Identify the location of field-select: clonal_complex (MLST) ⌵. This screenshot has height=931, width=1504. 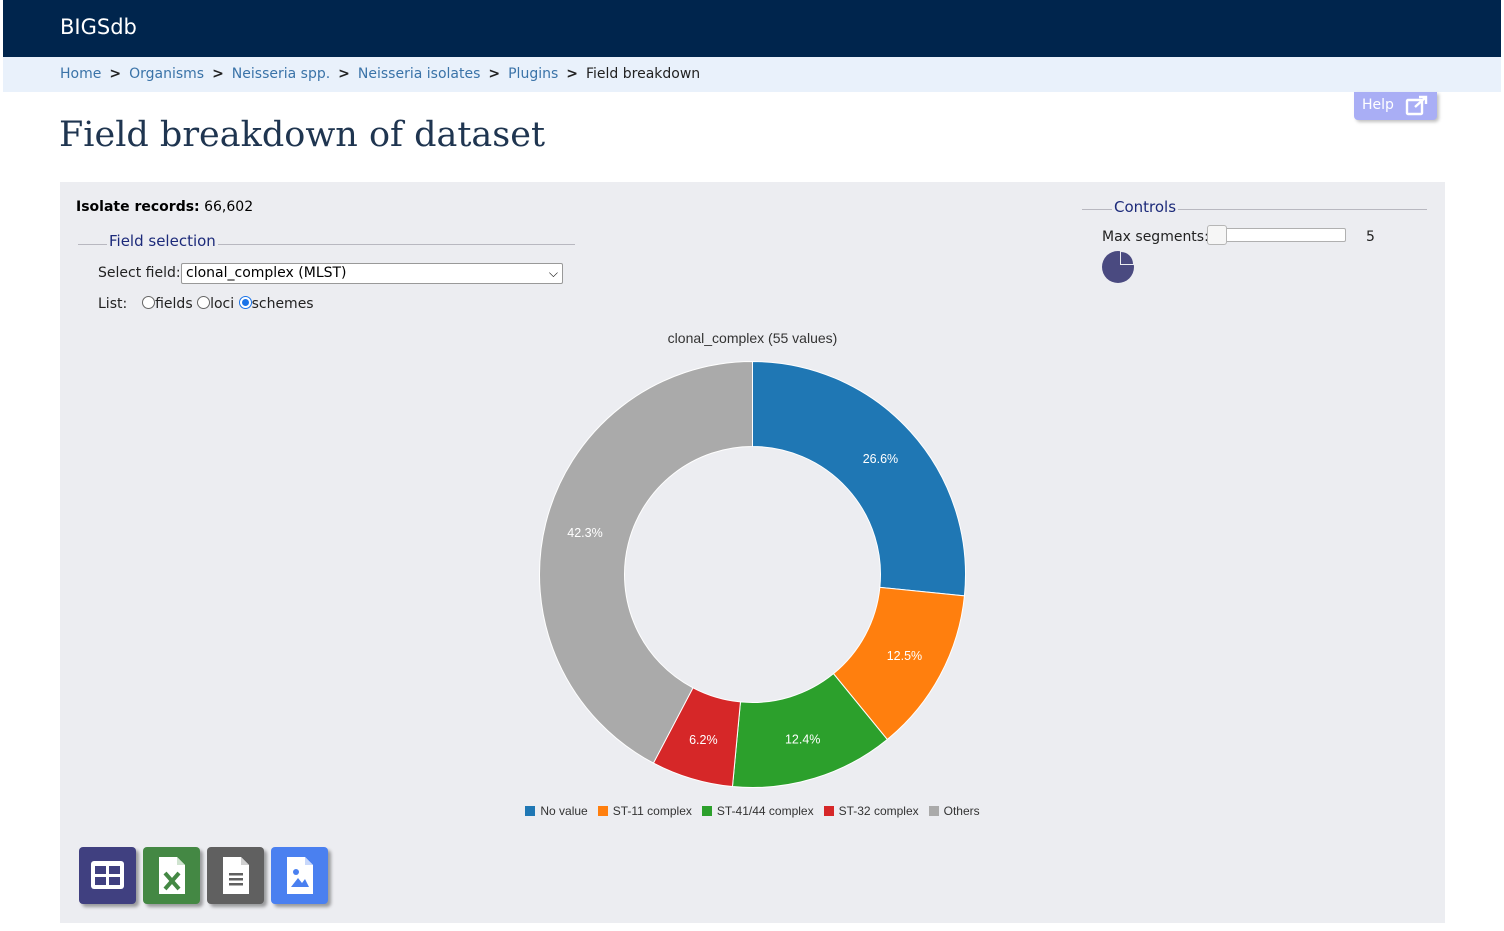
(372, 273).